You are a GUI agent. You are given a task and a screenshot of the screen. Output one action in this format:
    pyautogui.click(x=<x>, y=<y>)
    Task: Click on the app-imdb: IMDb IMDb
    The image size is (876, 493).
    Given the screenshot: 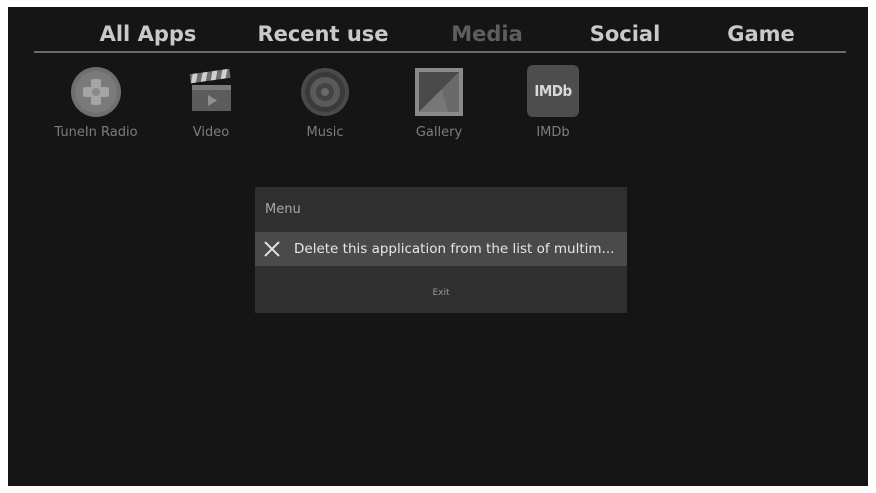 What is the action you would take?
    pyautogui.click(x=553, y=106)
    